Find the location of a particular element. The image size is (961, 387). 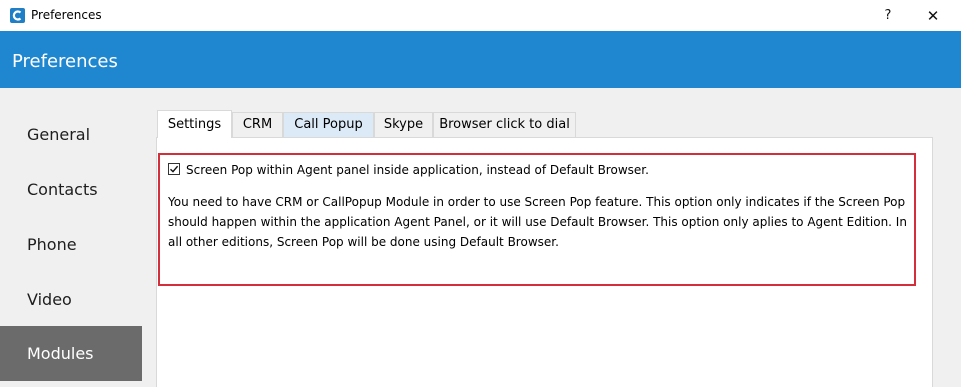

sidebar-item-video: Video is located at coordinates (71, 299).